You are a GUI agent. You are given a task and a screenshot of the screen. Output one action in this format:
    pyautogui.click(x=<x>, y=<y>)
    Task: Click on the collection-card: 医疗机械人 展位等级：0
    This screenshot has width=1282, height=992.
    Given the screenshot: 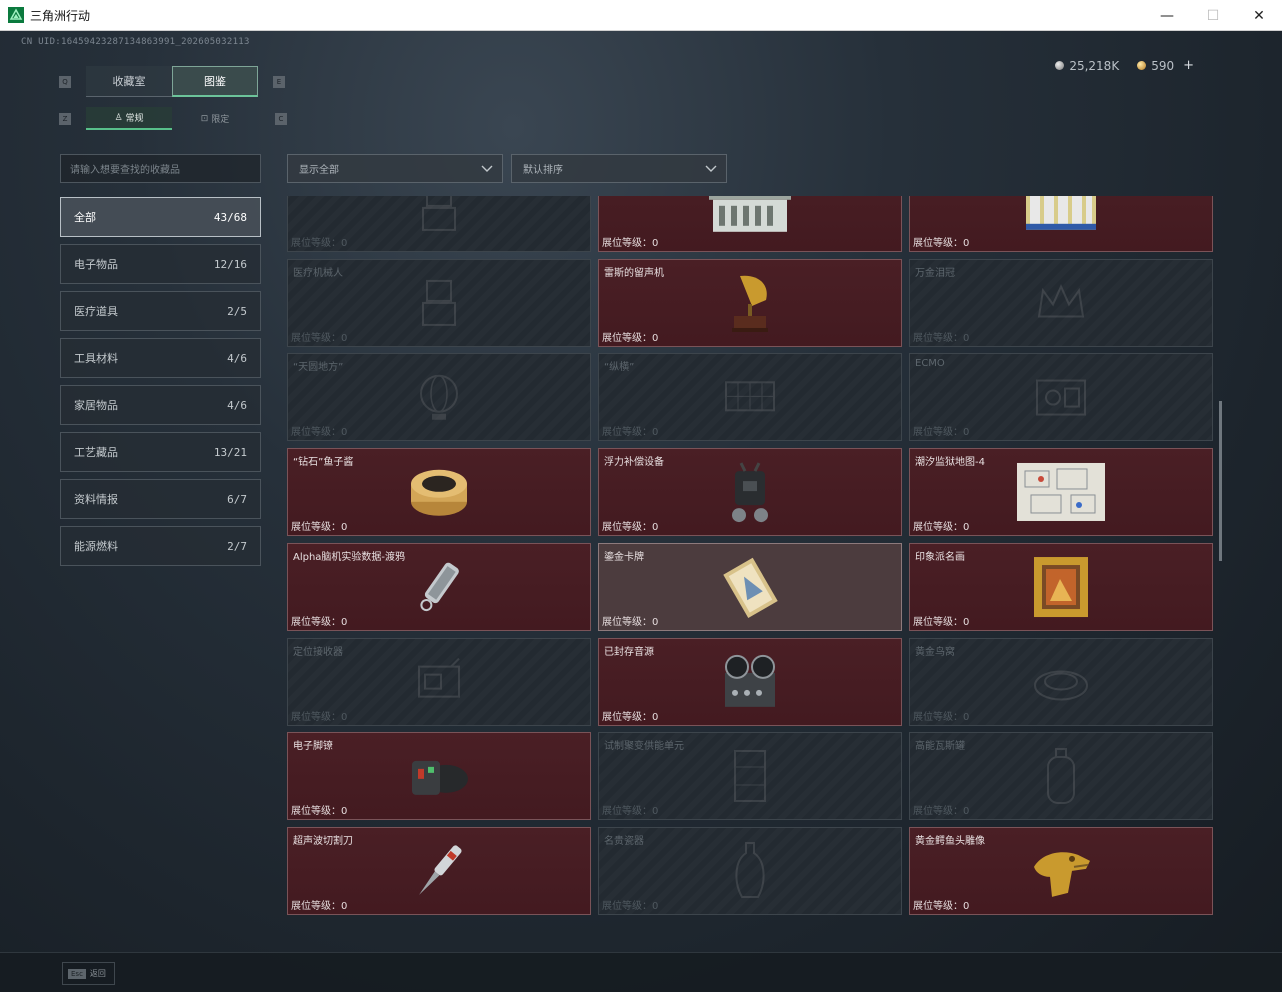 What is the action you would take?
    pyautogui.click(x=439, y=302)
    